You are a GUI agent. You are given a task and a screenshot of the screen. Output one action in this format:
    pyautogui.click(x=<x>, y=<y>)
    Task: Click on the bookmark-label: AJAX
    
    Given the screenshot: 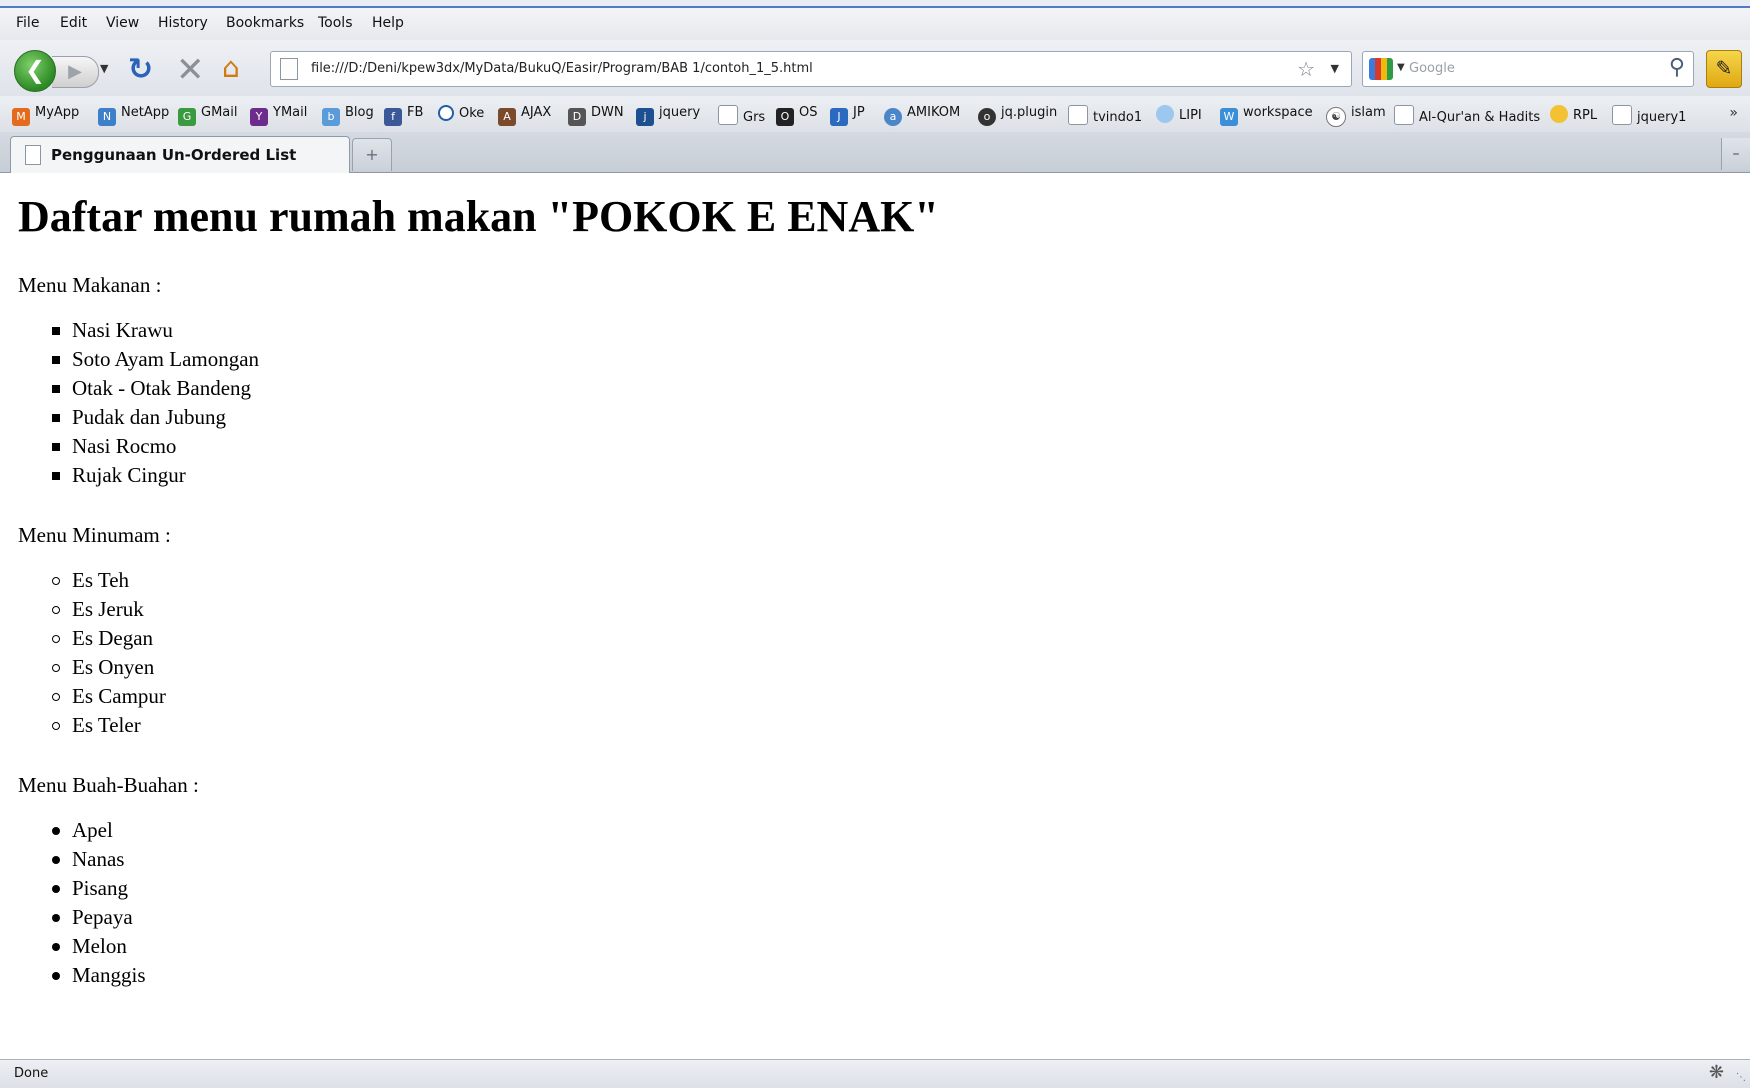 What is the action you would take?
    pyautogui.click(x=536, y=112)
    